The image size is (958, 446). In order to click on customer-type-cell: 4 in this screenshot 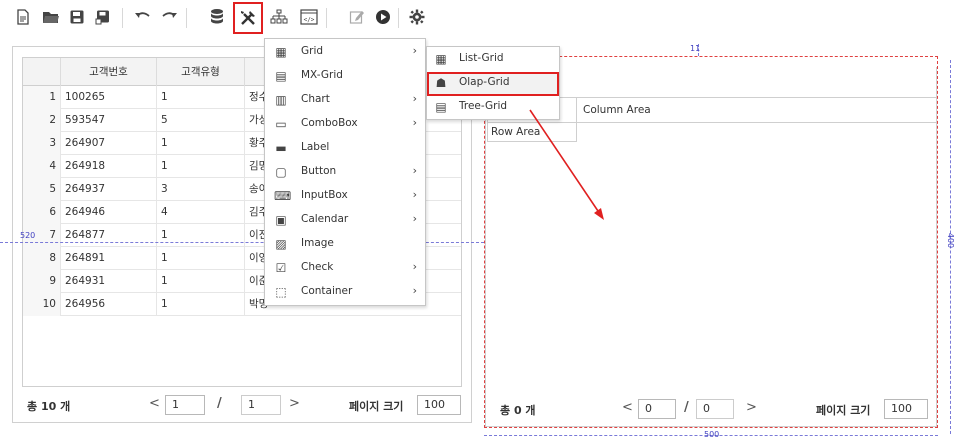, I will do `click(201, 212)`.